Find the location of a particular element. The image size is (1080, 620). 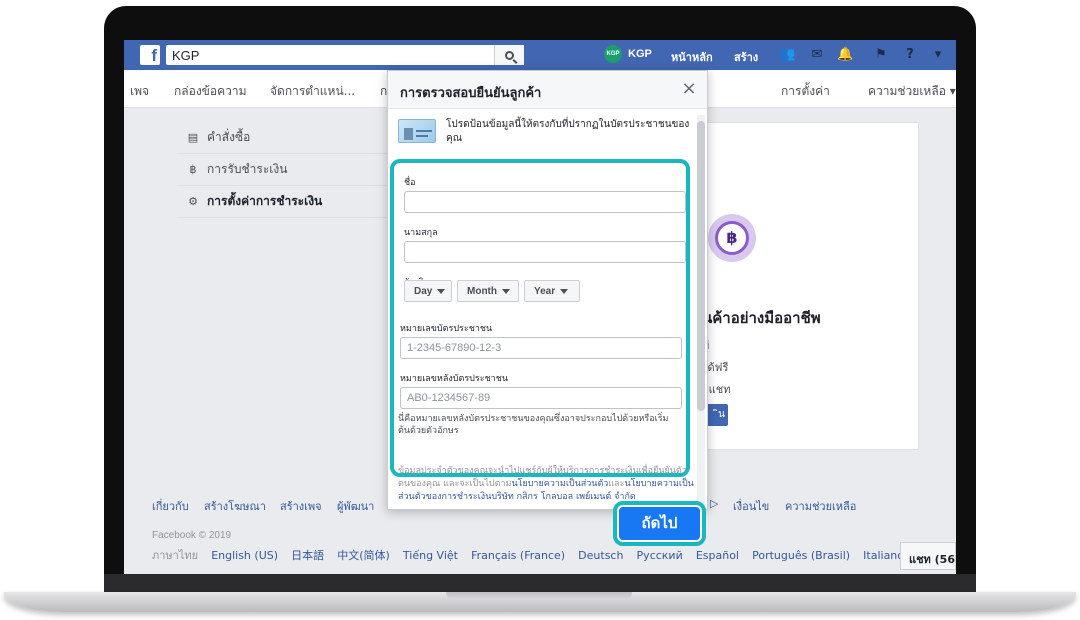

birthday-day-select: Day is located at coordinates (428, 291).